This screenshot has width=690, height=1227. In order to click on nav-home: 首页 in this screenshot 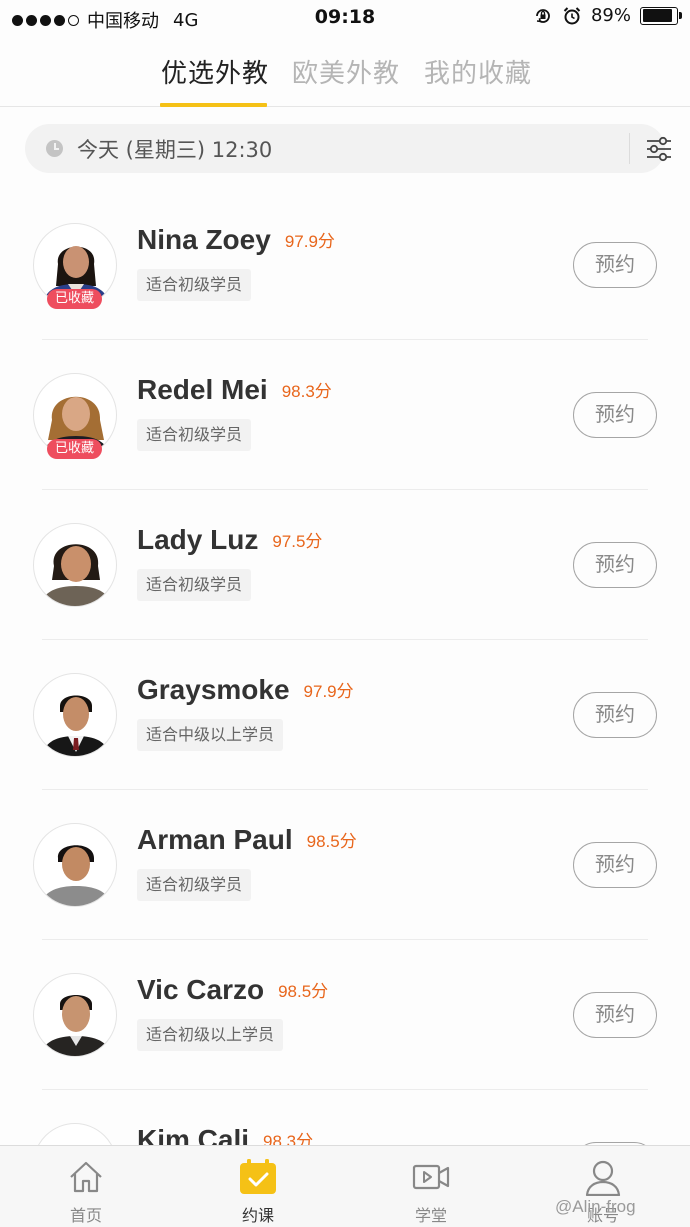, I will do `click(86, 1186)`.